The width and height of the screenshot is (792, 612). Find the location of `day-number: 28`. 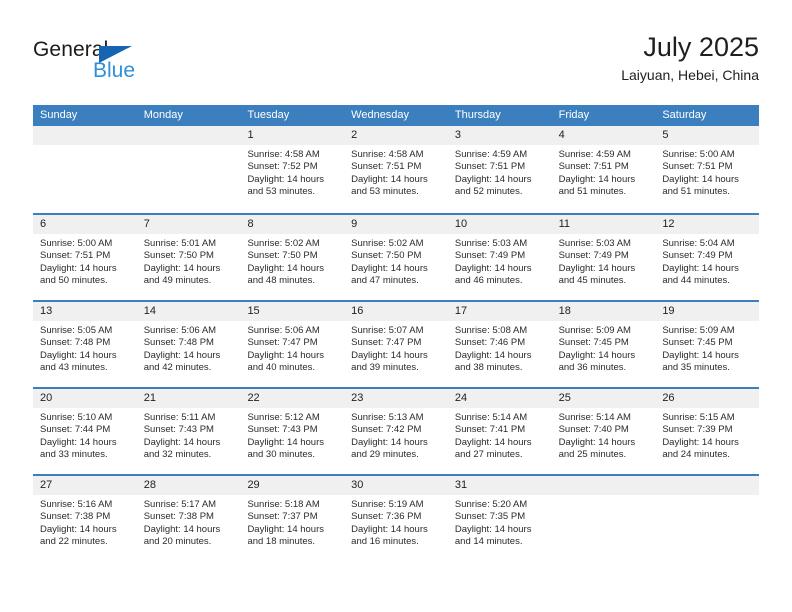

day-number: 28 is located at coordinates (188, 485).